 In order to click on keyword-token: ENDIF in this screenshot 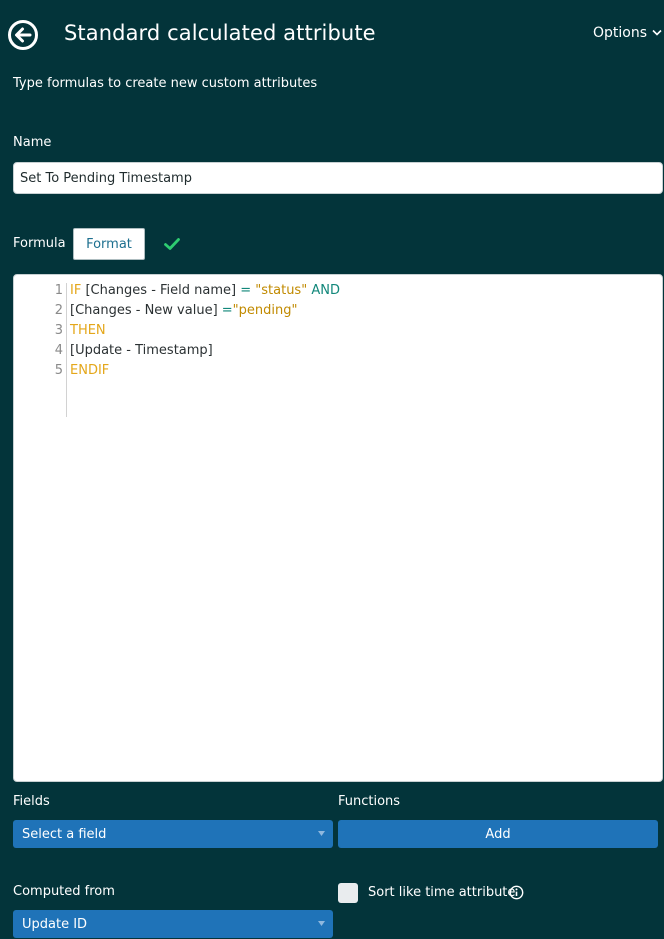, I will do `click(90, 370)`.